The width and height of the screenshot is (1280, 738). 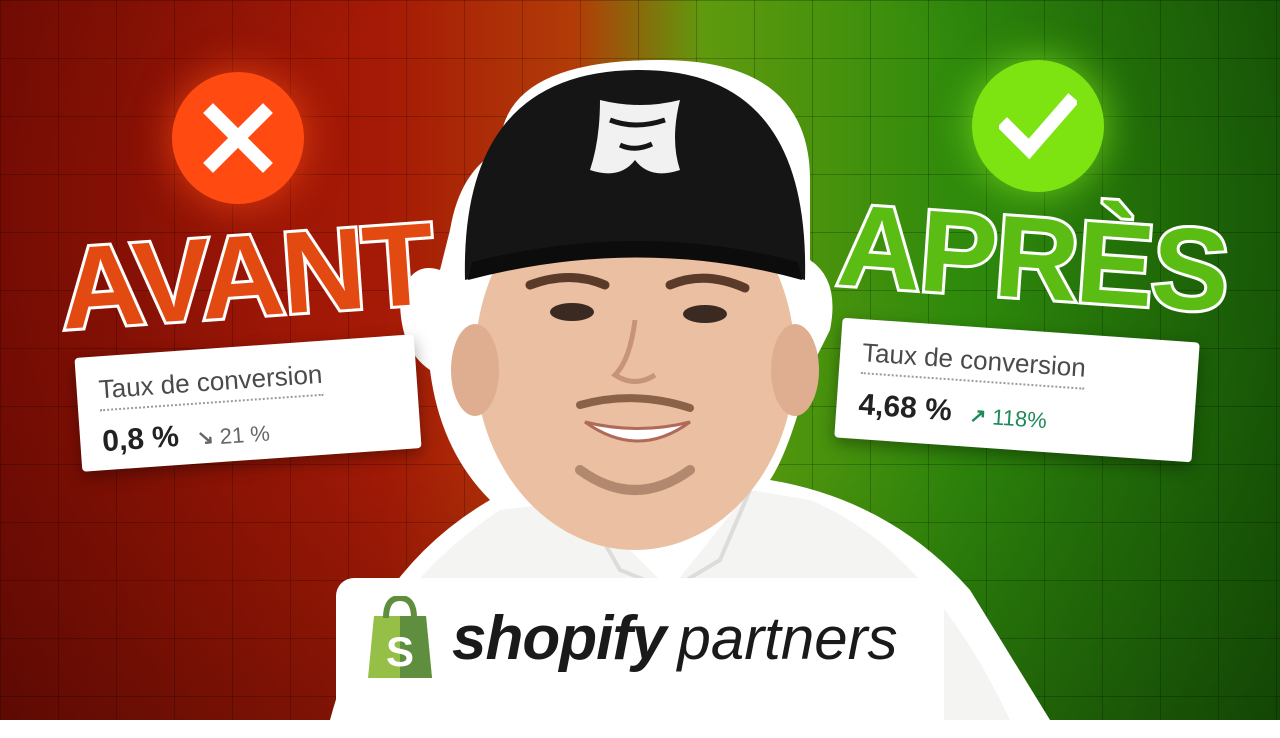 I want to click on shopify-bag-icon: S, so click(x=400, y=637).